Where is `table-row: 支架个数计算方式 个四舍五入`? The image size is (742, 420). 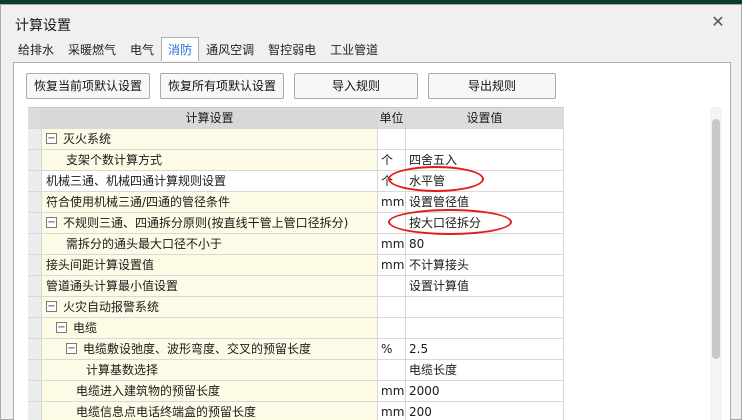 table-row: 支架个数计算方式 个四舍五入 is located at coordinates (296, 160).